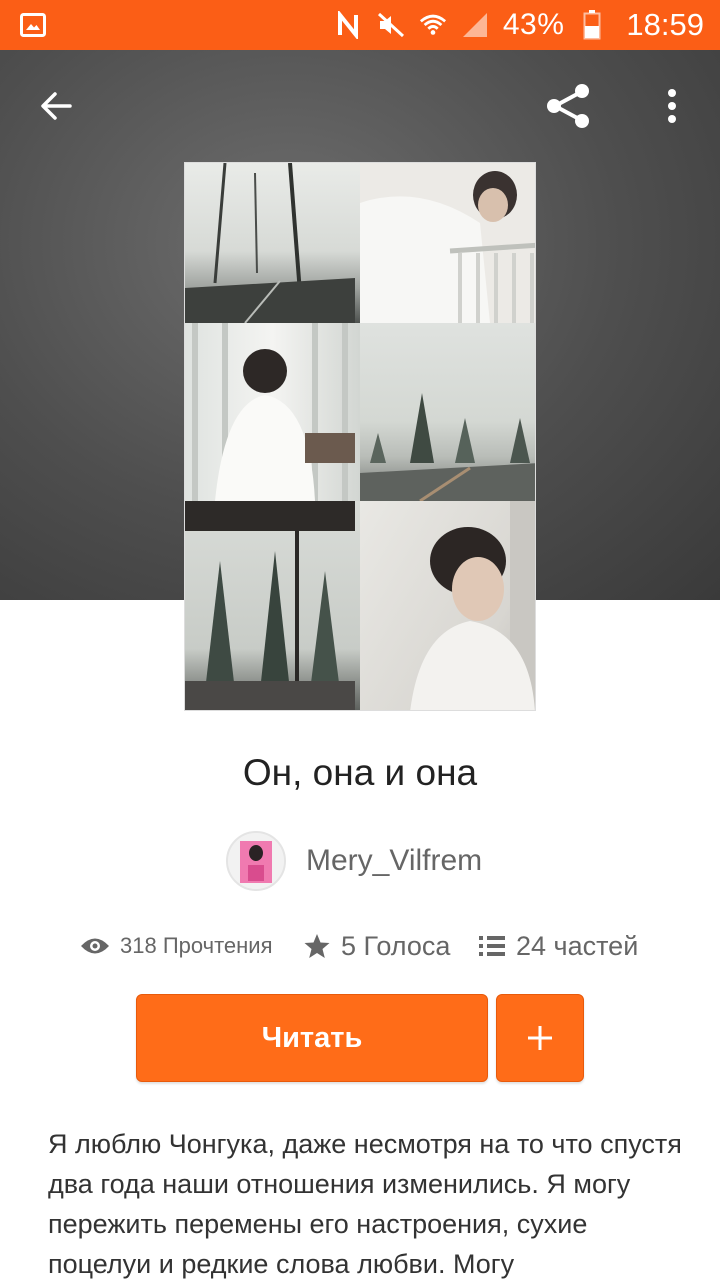 Image resolution: width=720 pixels, height=1280 pixels. Describe the element at coordinates (256, 861) in the screenshot. I see `avatar` at that location.